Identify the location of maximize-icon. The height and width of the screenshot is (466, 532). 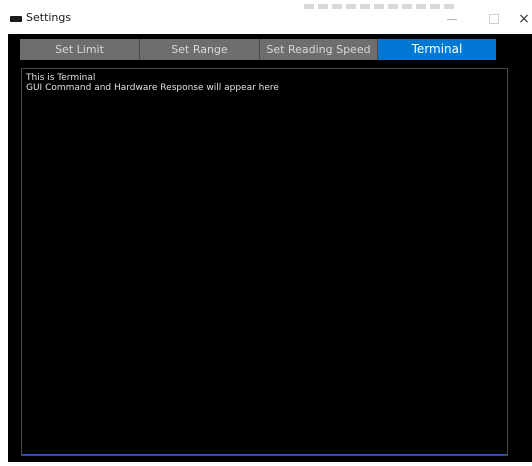
(494, 19).